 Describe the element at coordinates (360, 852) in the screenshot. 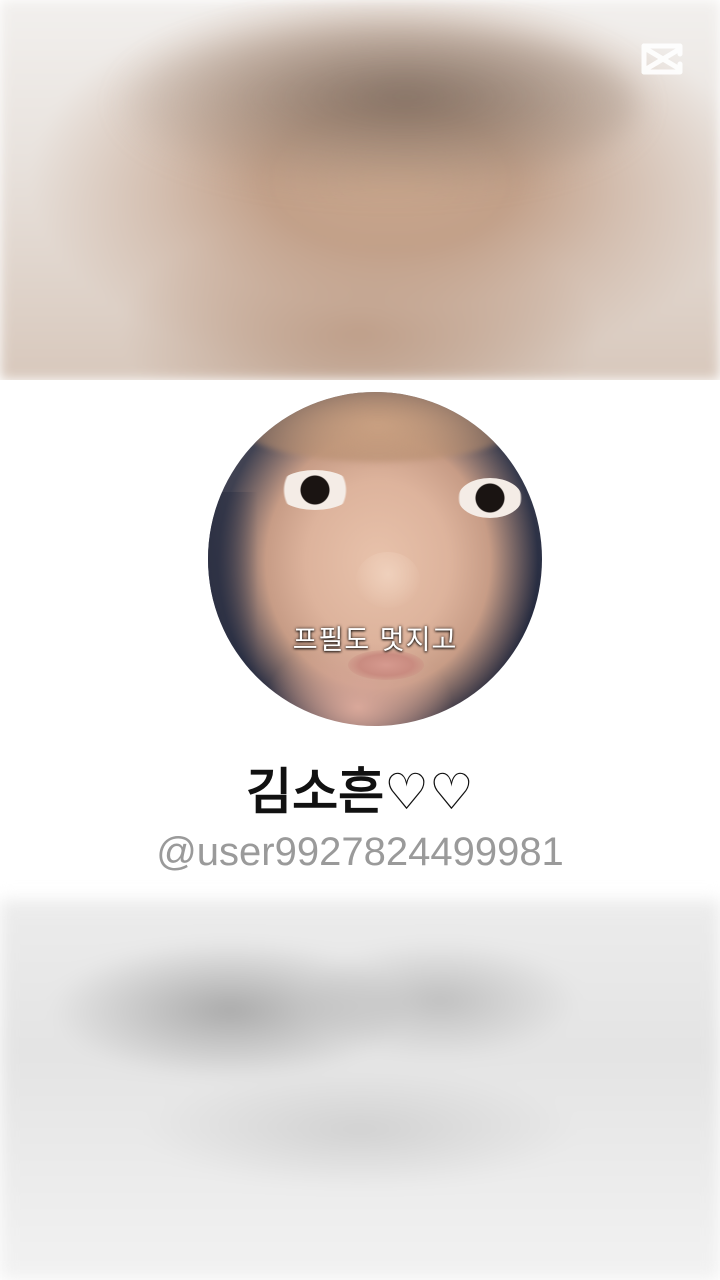

I see `username: @user9927824499981` at that location.